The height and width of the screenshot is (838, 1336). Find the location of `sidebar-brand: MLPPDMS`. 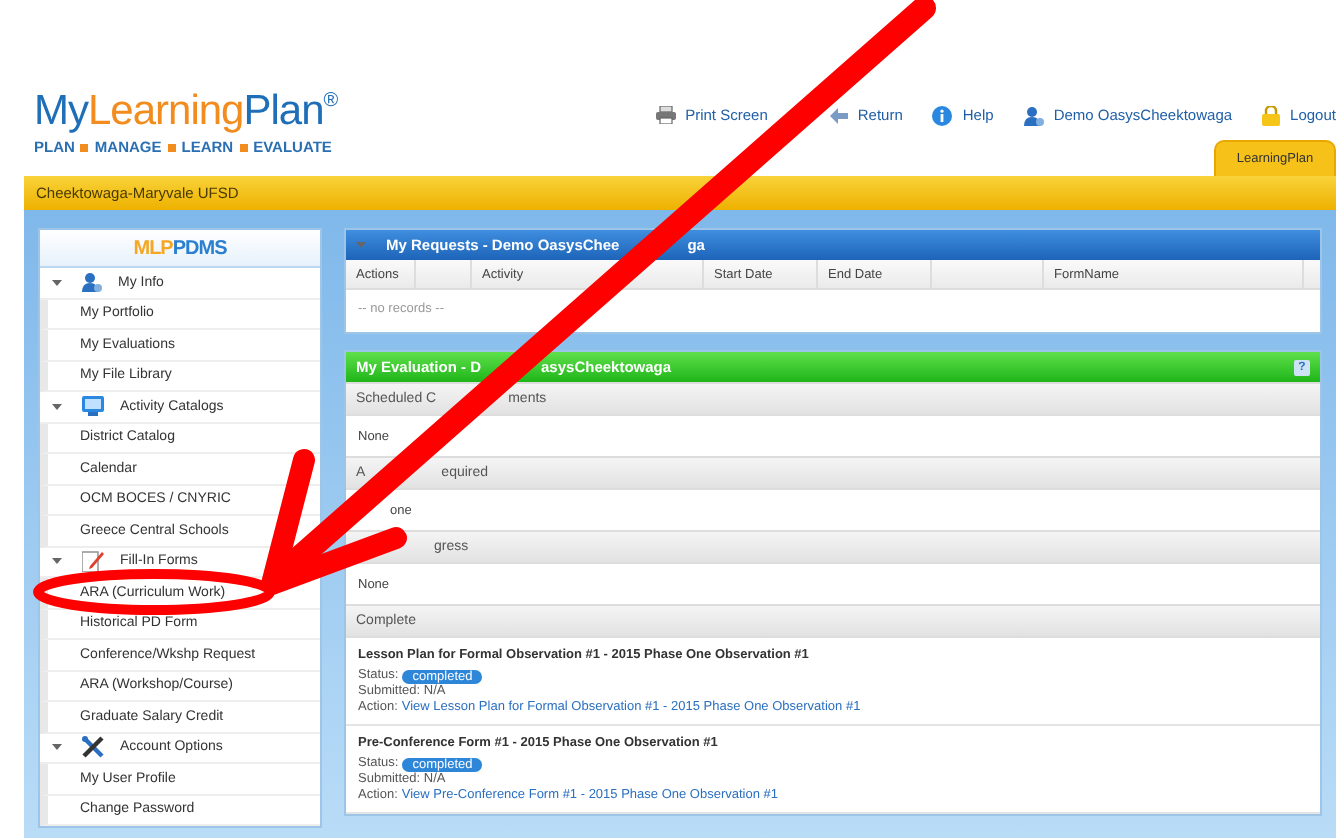

sidebar-brand: MLPPDMS is located at coordinates (180, 249).